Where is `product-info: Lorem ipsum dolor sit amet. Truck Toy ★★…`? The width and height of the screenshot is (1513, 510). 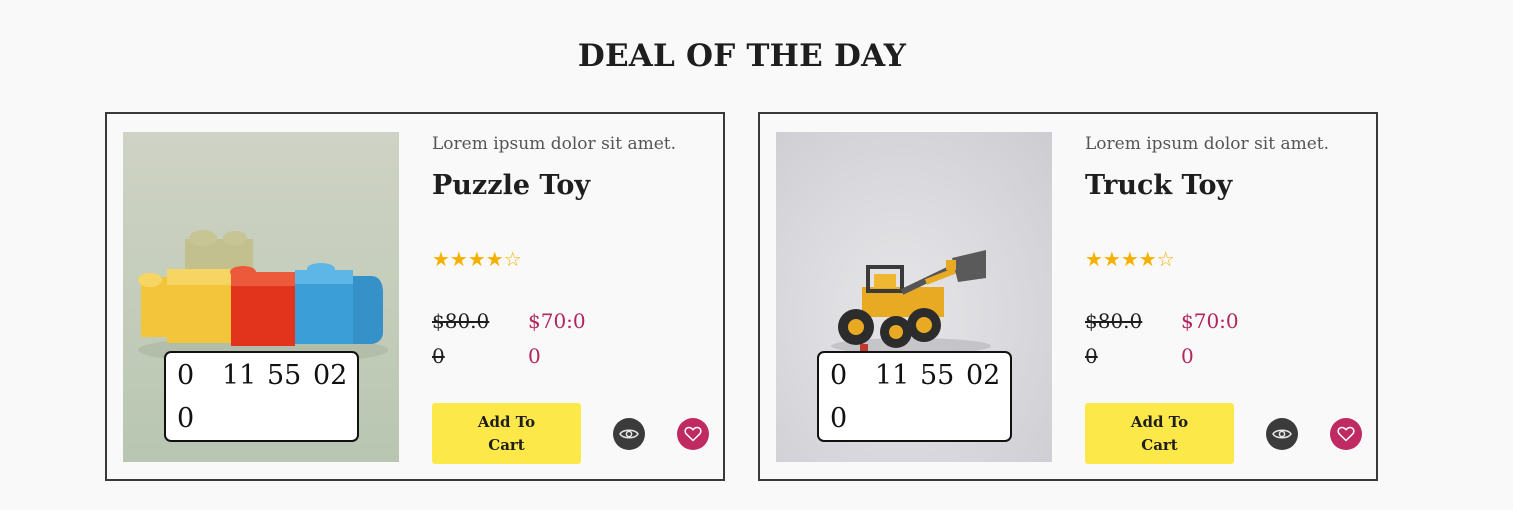
product-info: Lorem ipsum dolor sit amet. Truck Toy ★★… is located at coordinates (1230, 296).